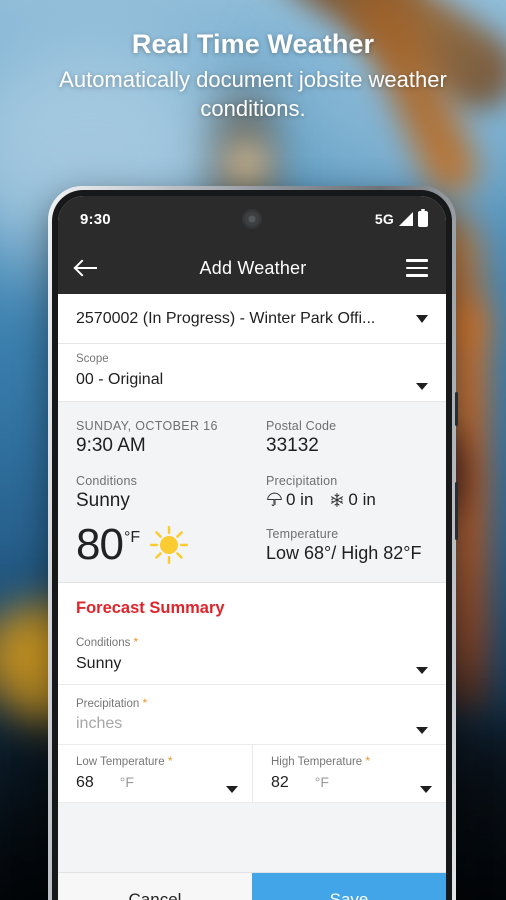 This screenshot has height=900, width=506. What do you see at coordinates (301, 425) in the screenshot?
I see `postal-code-label: Postal Code` at bounding box center [301, 425].